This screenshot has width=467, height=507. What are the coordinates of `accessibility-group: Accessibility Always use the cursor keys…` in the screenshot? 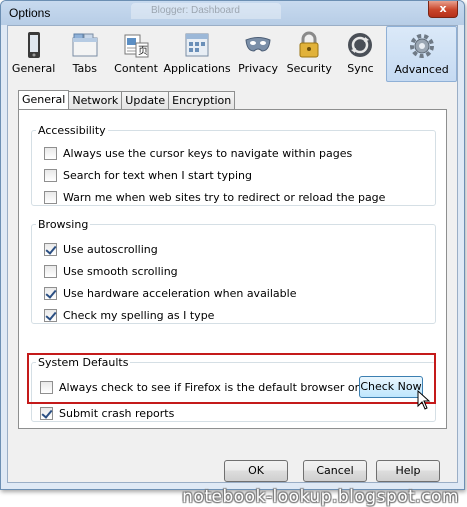 It's located at (233, 165).